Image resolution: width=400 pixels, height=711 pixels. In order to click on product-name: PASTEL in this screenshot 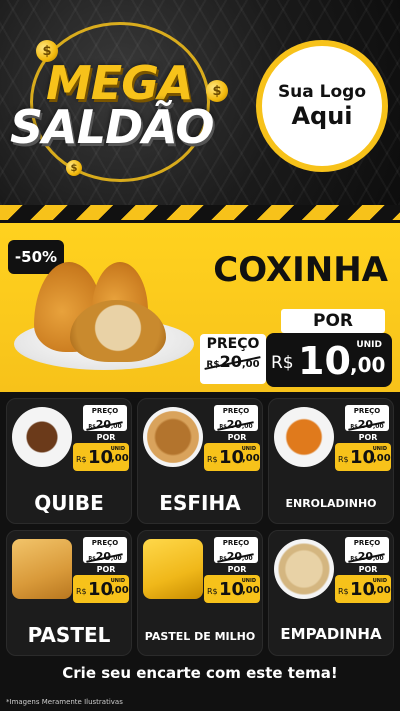, I will do `click(69, 635)`.